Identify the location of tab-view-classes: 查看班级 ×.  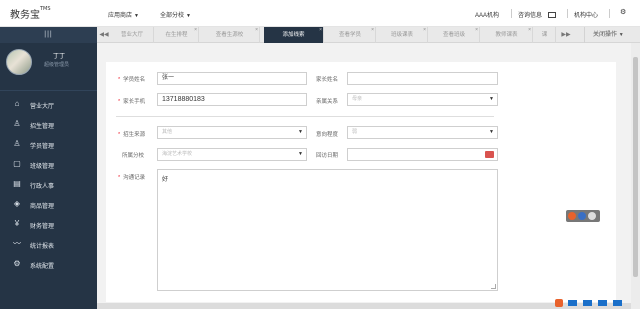
(454, 35).